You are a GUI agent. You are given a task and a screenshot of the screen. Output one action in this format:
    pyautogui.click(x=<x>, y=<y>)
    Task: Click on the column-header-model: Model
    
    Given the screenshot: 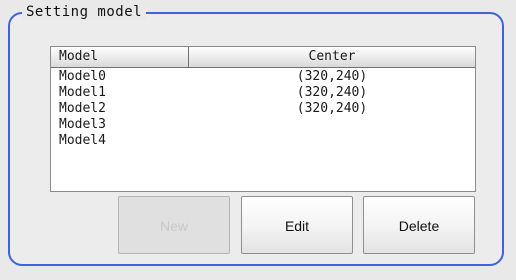 What is the action you would take?
    pyautogui.click(x=120, y=57)
    